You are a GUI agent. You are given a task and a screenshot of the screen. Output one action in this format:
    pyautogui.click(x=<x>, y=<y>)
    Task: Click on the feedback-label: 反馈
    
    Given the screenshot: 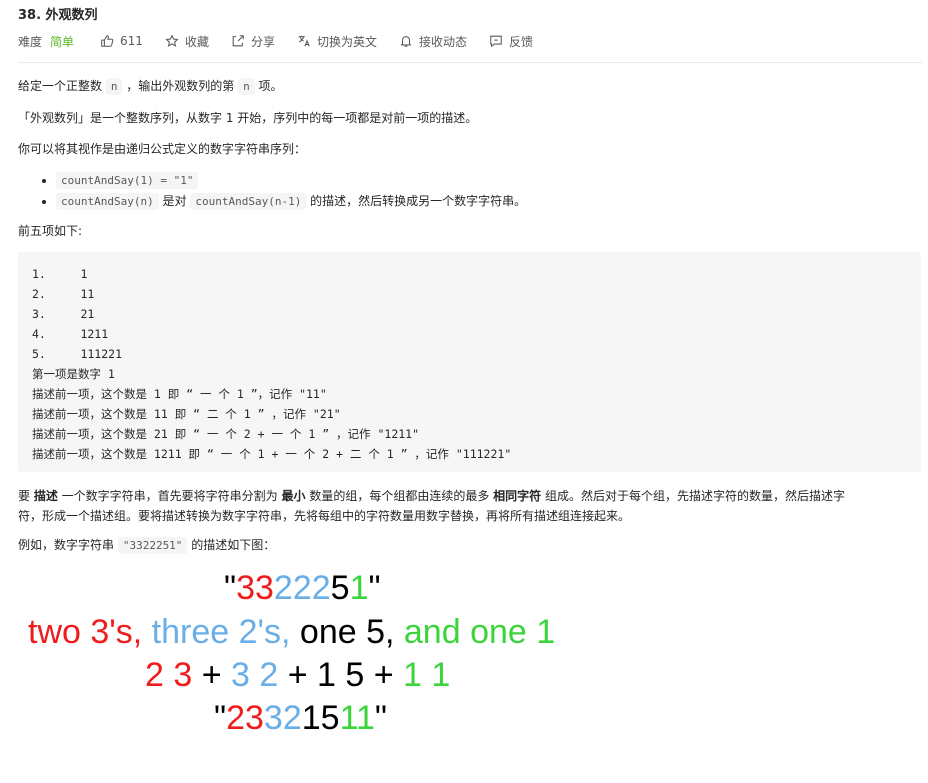 What is the action you would take?
    pyautogui.click(x=521, y=41)
    